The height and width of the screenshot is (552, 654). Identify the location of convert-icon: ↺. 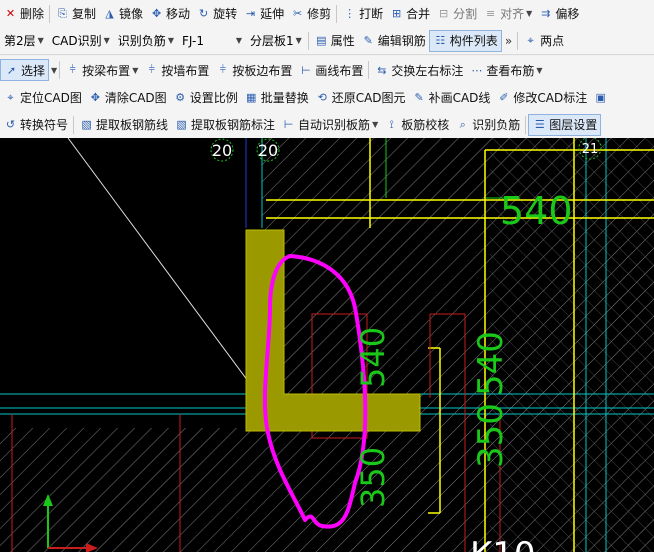
(10, 124).